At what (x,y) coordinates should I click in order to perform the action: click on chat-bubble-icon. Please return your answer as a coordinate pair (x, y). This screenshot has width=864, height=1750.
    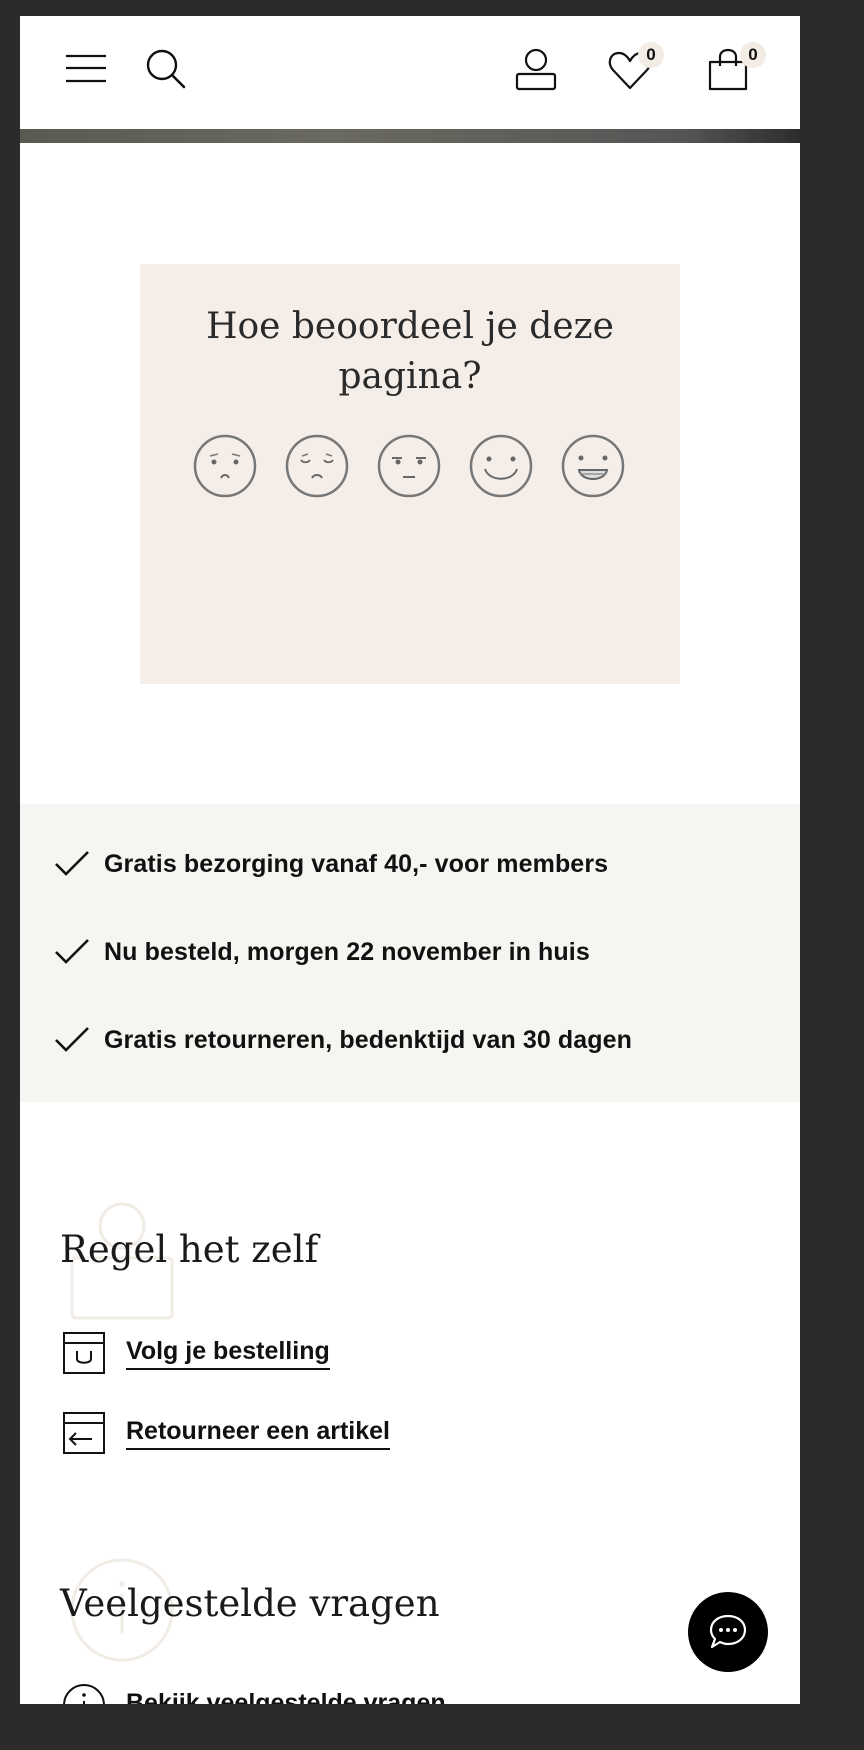
    Looking at the image, I should click on (728, 1631).